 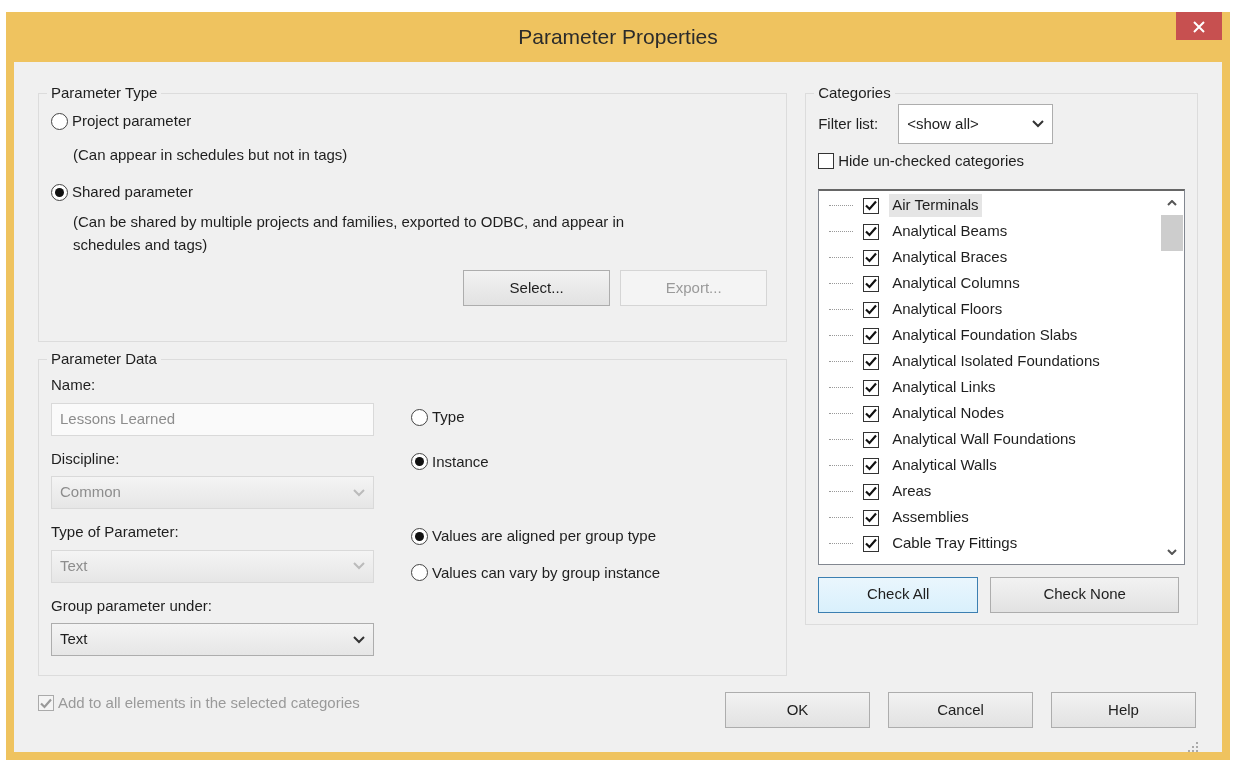 What do you see at coordinates (956, 283) in the screenshot?
I see `category-item: Analytical Columns` at bounding box center [956, 283].